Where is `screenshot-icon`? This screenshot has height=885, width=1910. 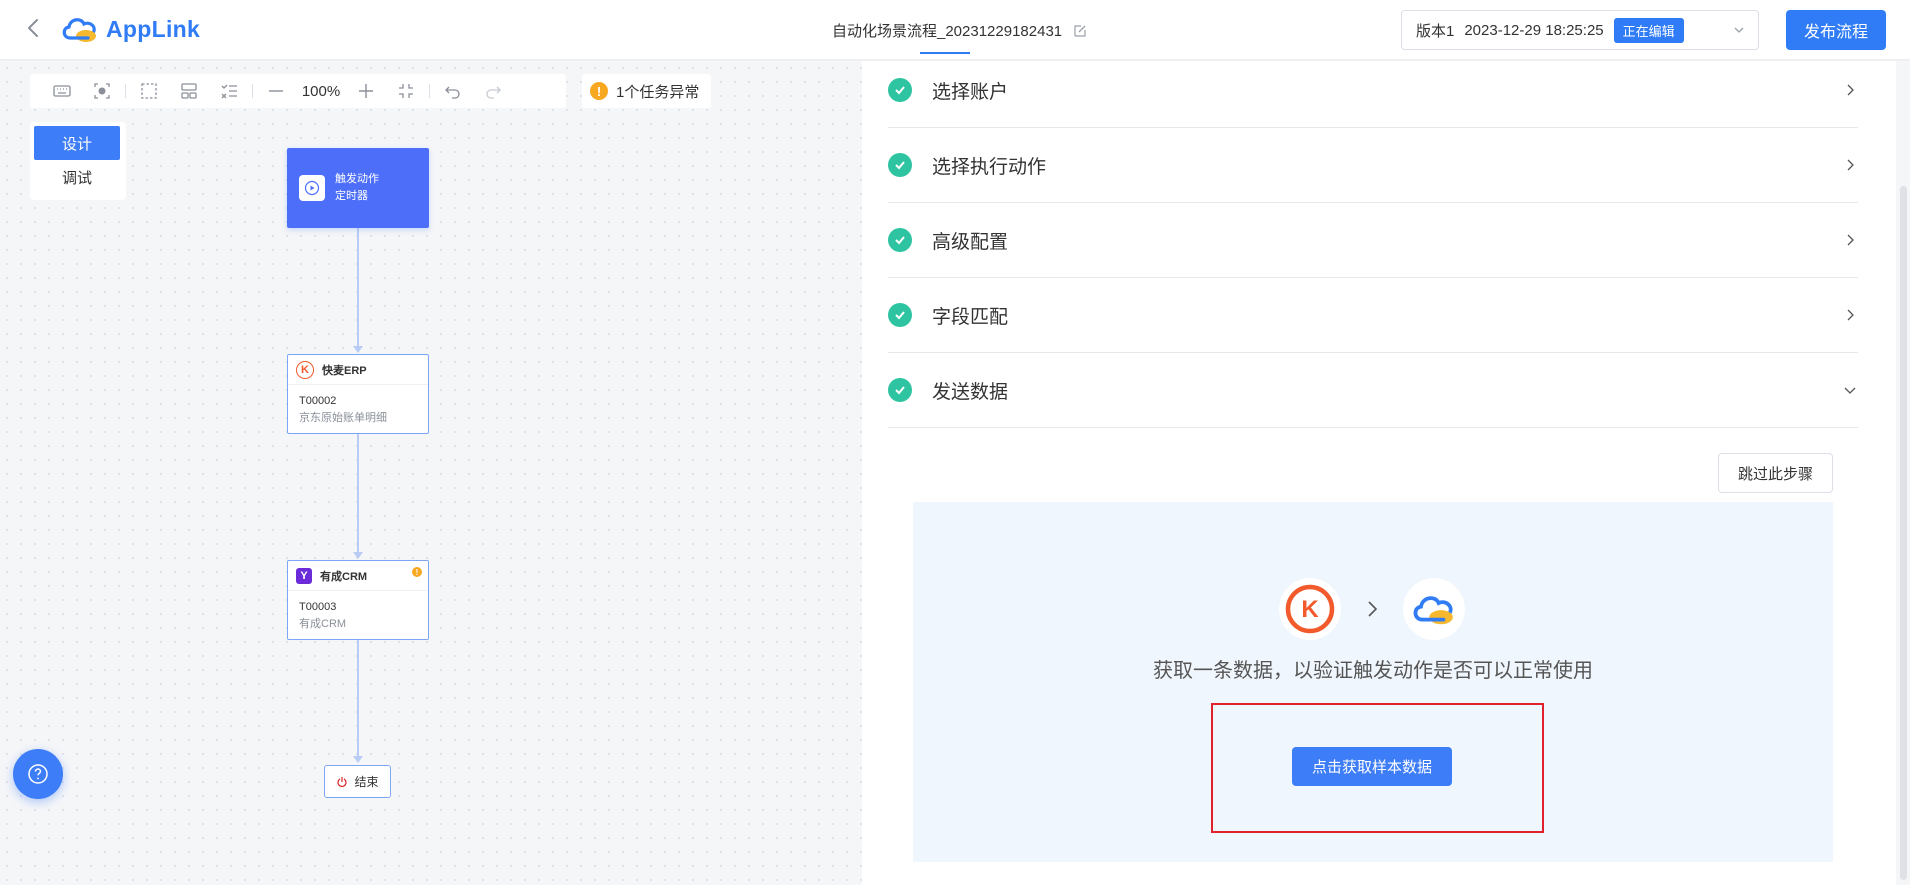
screenshot-icon is located at coordinates (102, 91).